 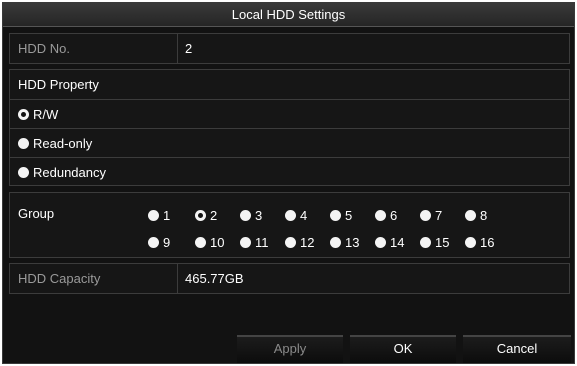 What do you see at coordinates (214, 278) in the screenshot?
I see `hdd-capacity-value: 465.77GB` at bounding box center [214, 278].